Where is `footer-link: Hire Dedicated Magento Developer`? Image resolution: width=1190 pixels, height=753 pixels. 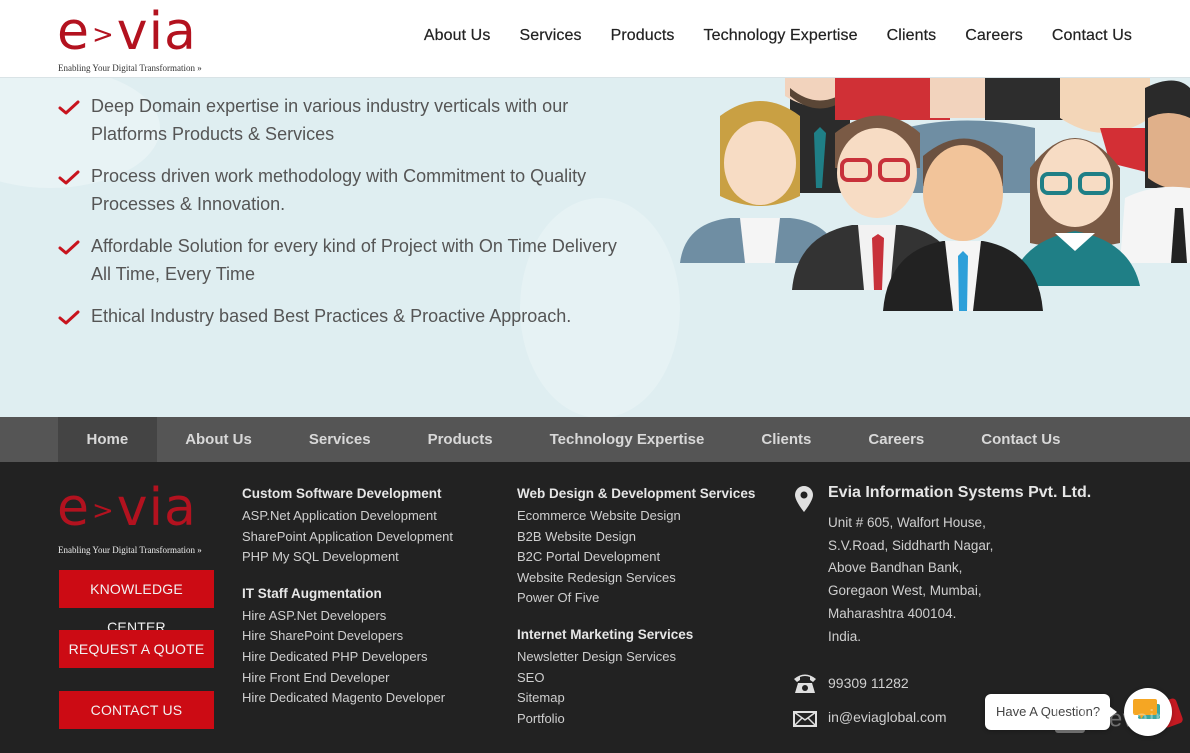
footer-link: Hire Dedicated Magento Developer is located at coordinates (347, 698).